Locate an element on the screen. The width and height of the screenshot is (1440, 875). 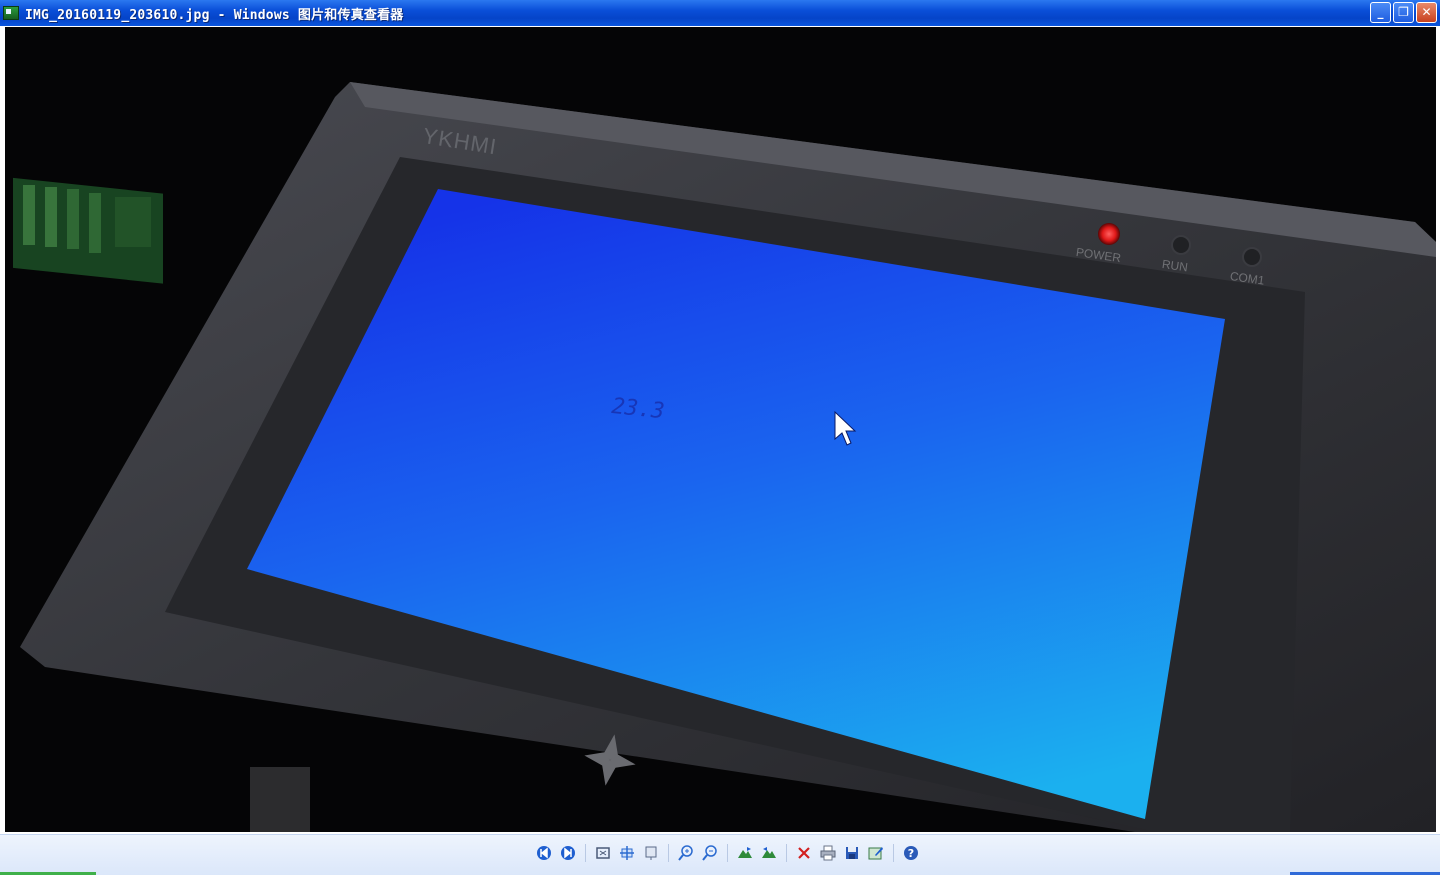
best-fit-button is located at coordinates (603, 853).